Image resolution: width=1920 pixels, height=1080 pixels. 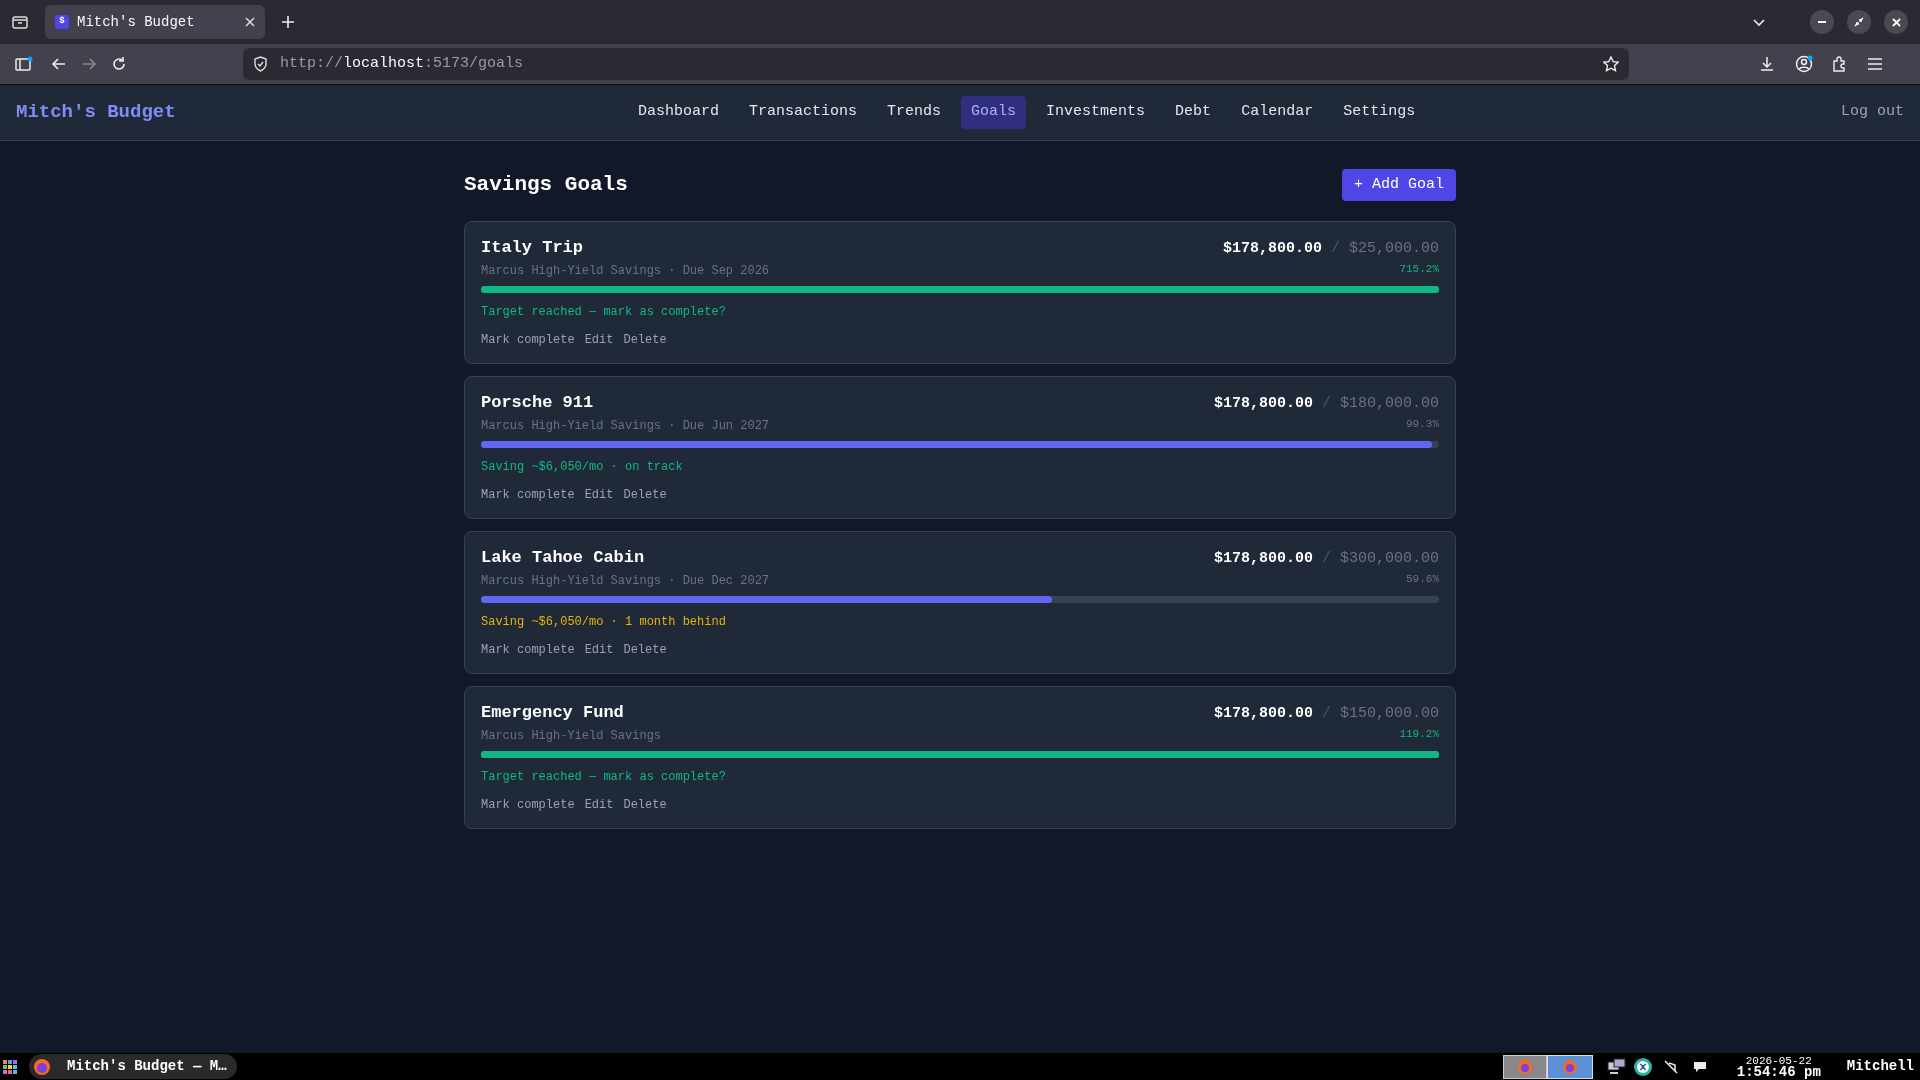 I want to click on new-tab-icon, so click(x=288, y=22).